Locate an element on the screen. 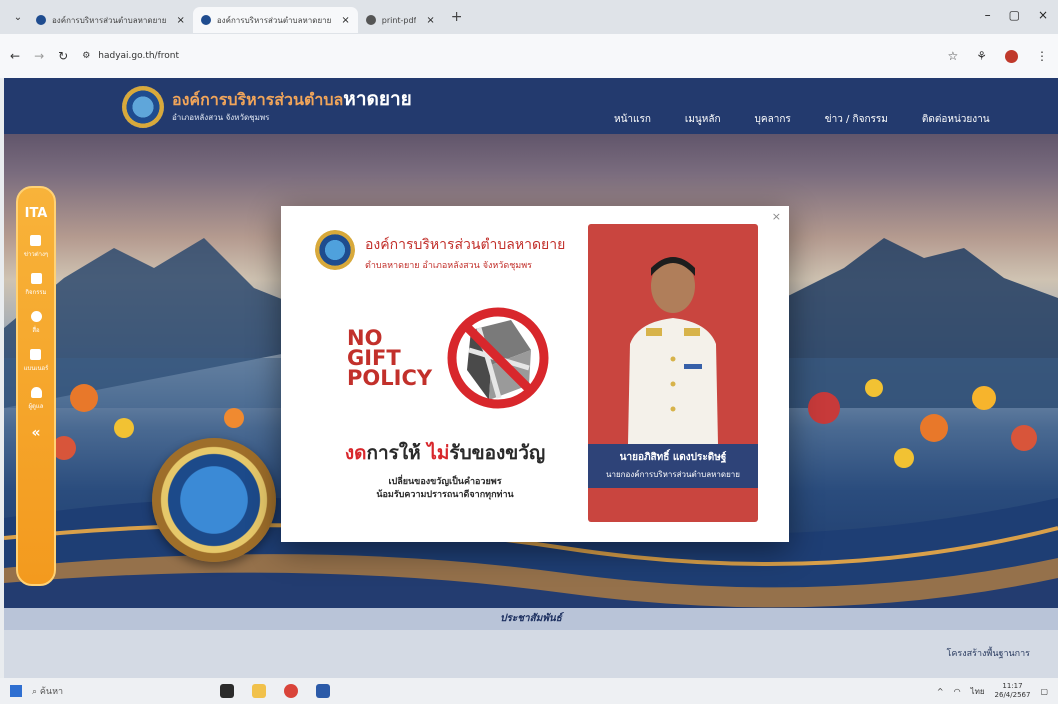 The image size is (1058, 704). policy-line: GIFT is located at coordinates (374, 358).